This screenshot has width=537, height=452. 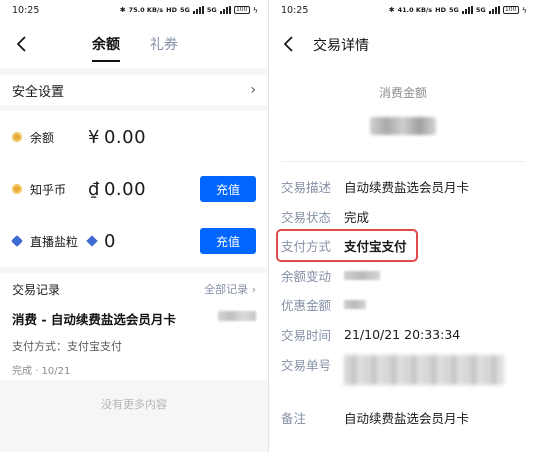 What do you see at coordinates (237, 316) in the screenshot?
I see `record-amount-blurred` at bounding box center [237, 316].